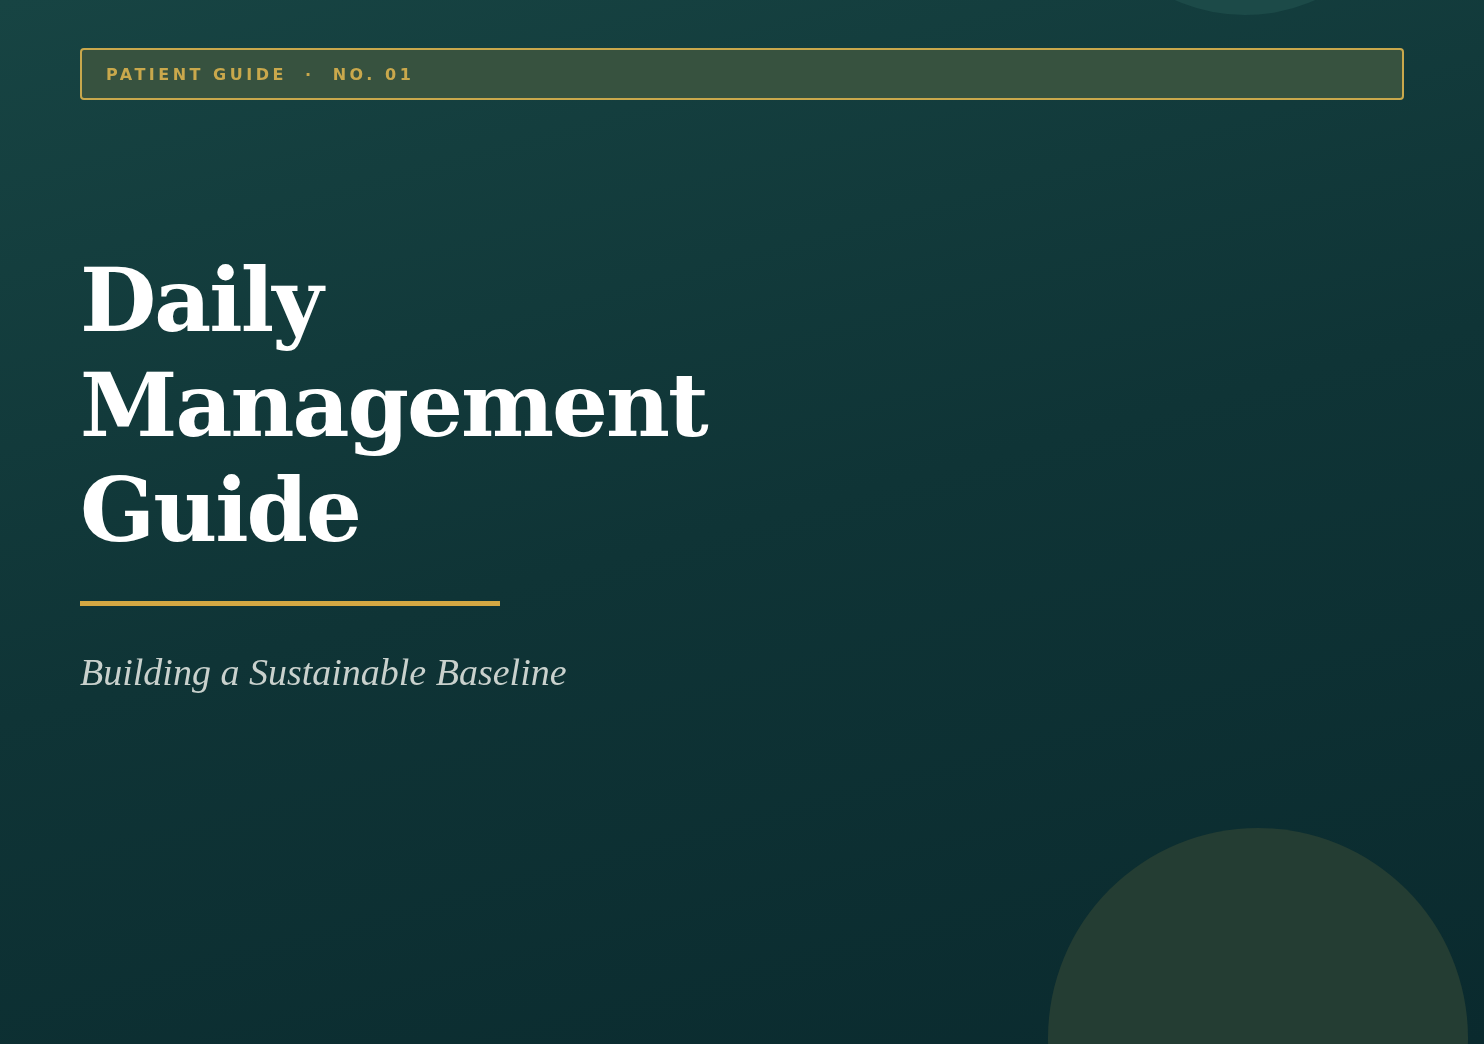 This screenshot has height=1044, width=1484. What do you see at coordinates (323, 672) in the screenshot?
I see `guide-subtitle: Building a Sustainable Baseline` at bounding box center [323, 672].